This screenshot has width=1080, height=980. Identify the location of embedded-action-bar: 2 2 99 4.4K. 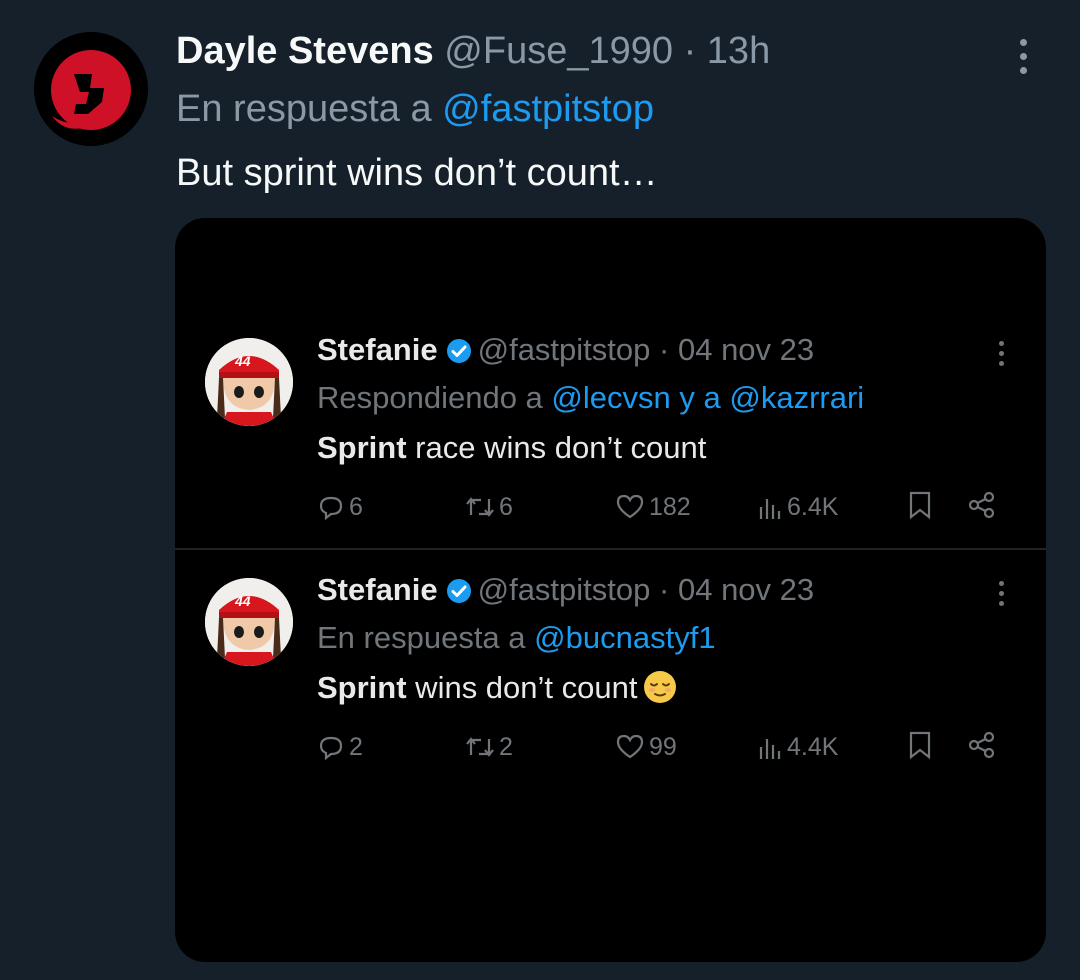
(667, 747).